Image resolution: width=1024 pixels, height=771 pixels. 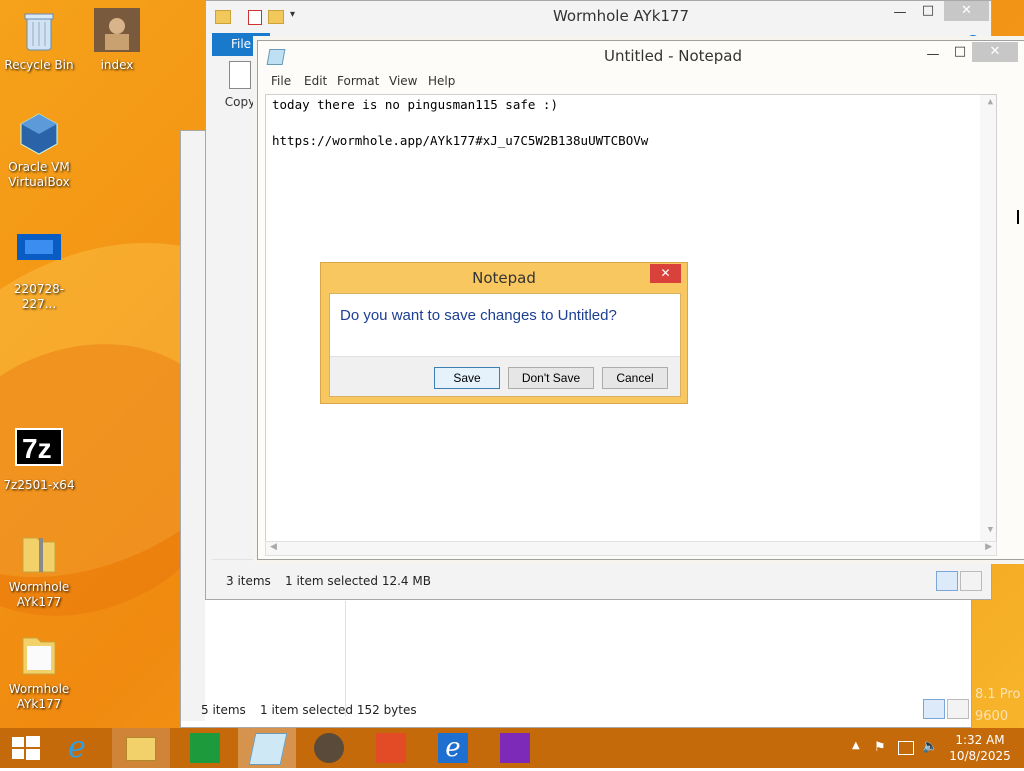 I want to click on video-file-icon, so click(x=39, y=256).